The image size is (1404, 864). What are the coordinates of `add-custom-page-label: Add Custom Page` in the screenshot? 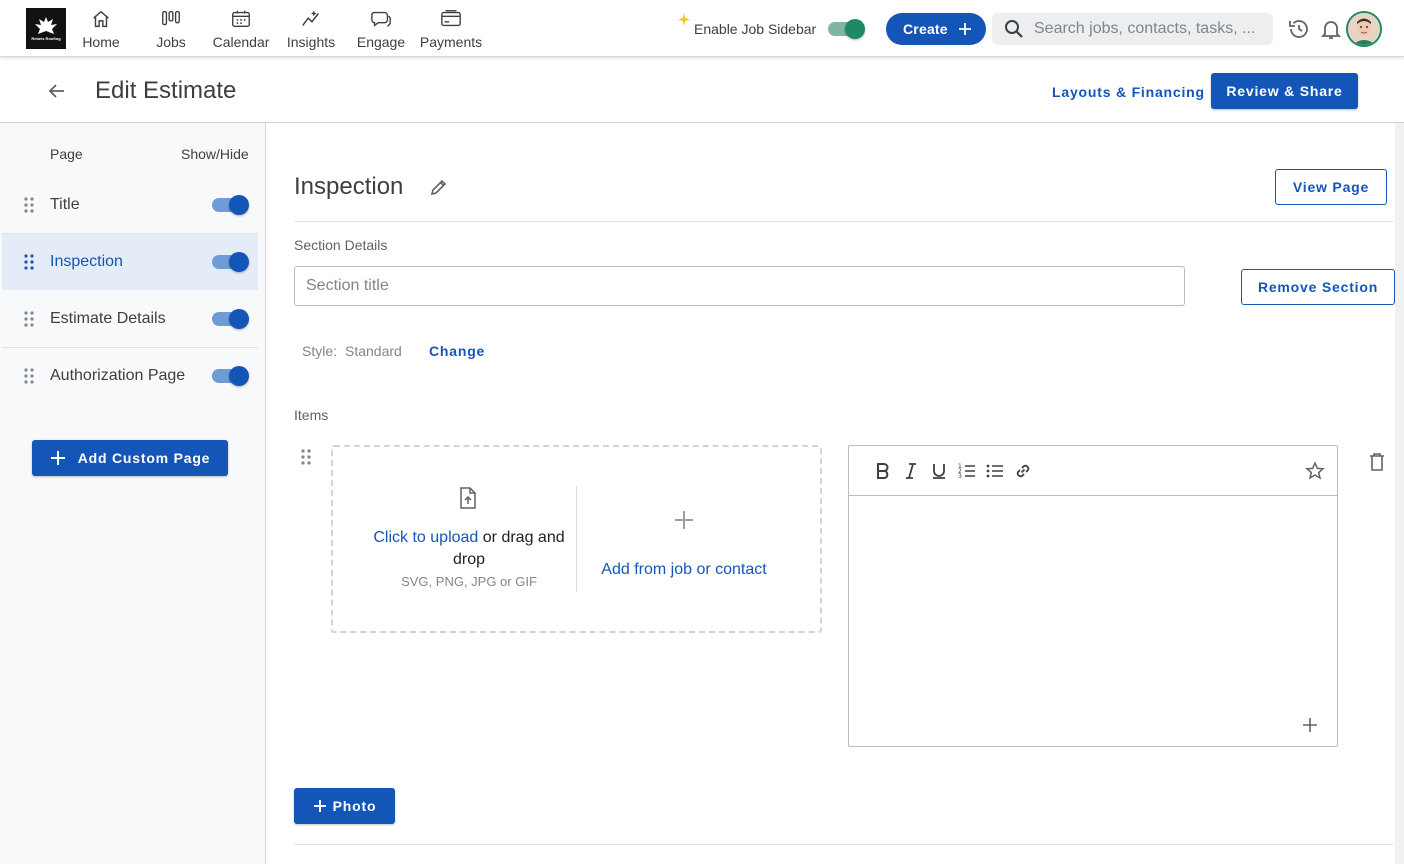 It's located at (144, 458).